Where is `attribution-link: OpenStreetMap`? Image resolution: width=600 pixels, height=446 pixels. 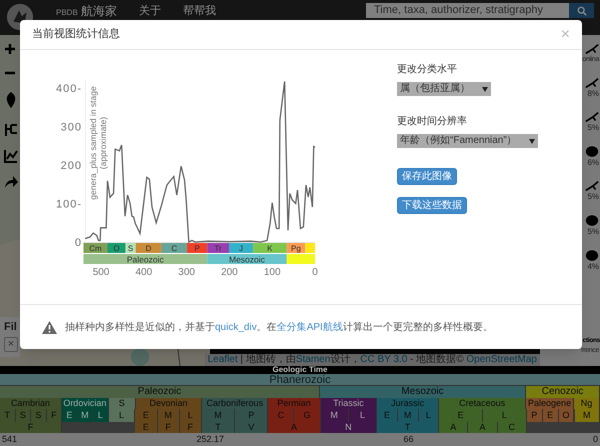 attribution-link: OpenStreetMap is located at coordinates (501, 359).